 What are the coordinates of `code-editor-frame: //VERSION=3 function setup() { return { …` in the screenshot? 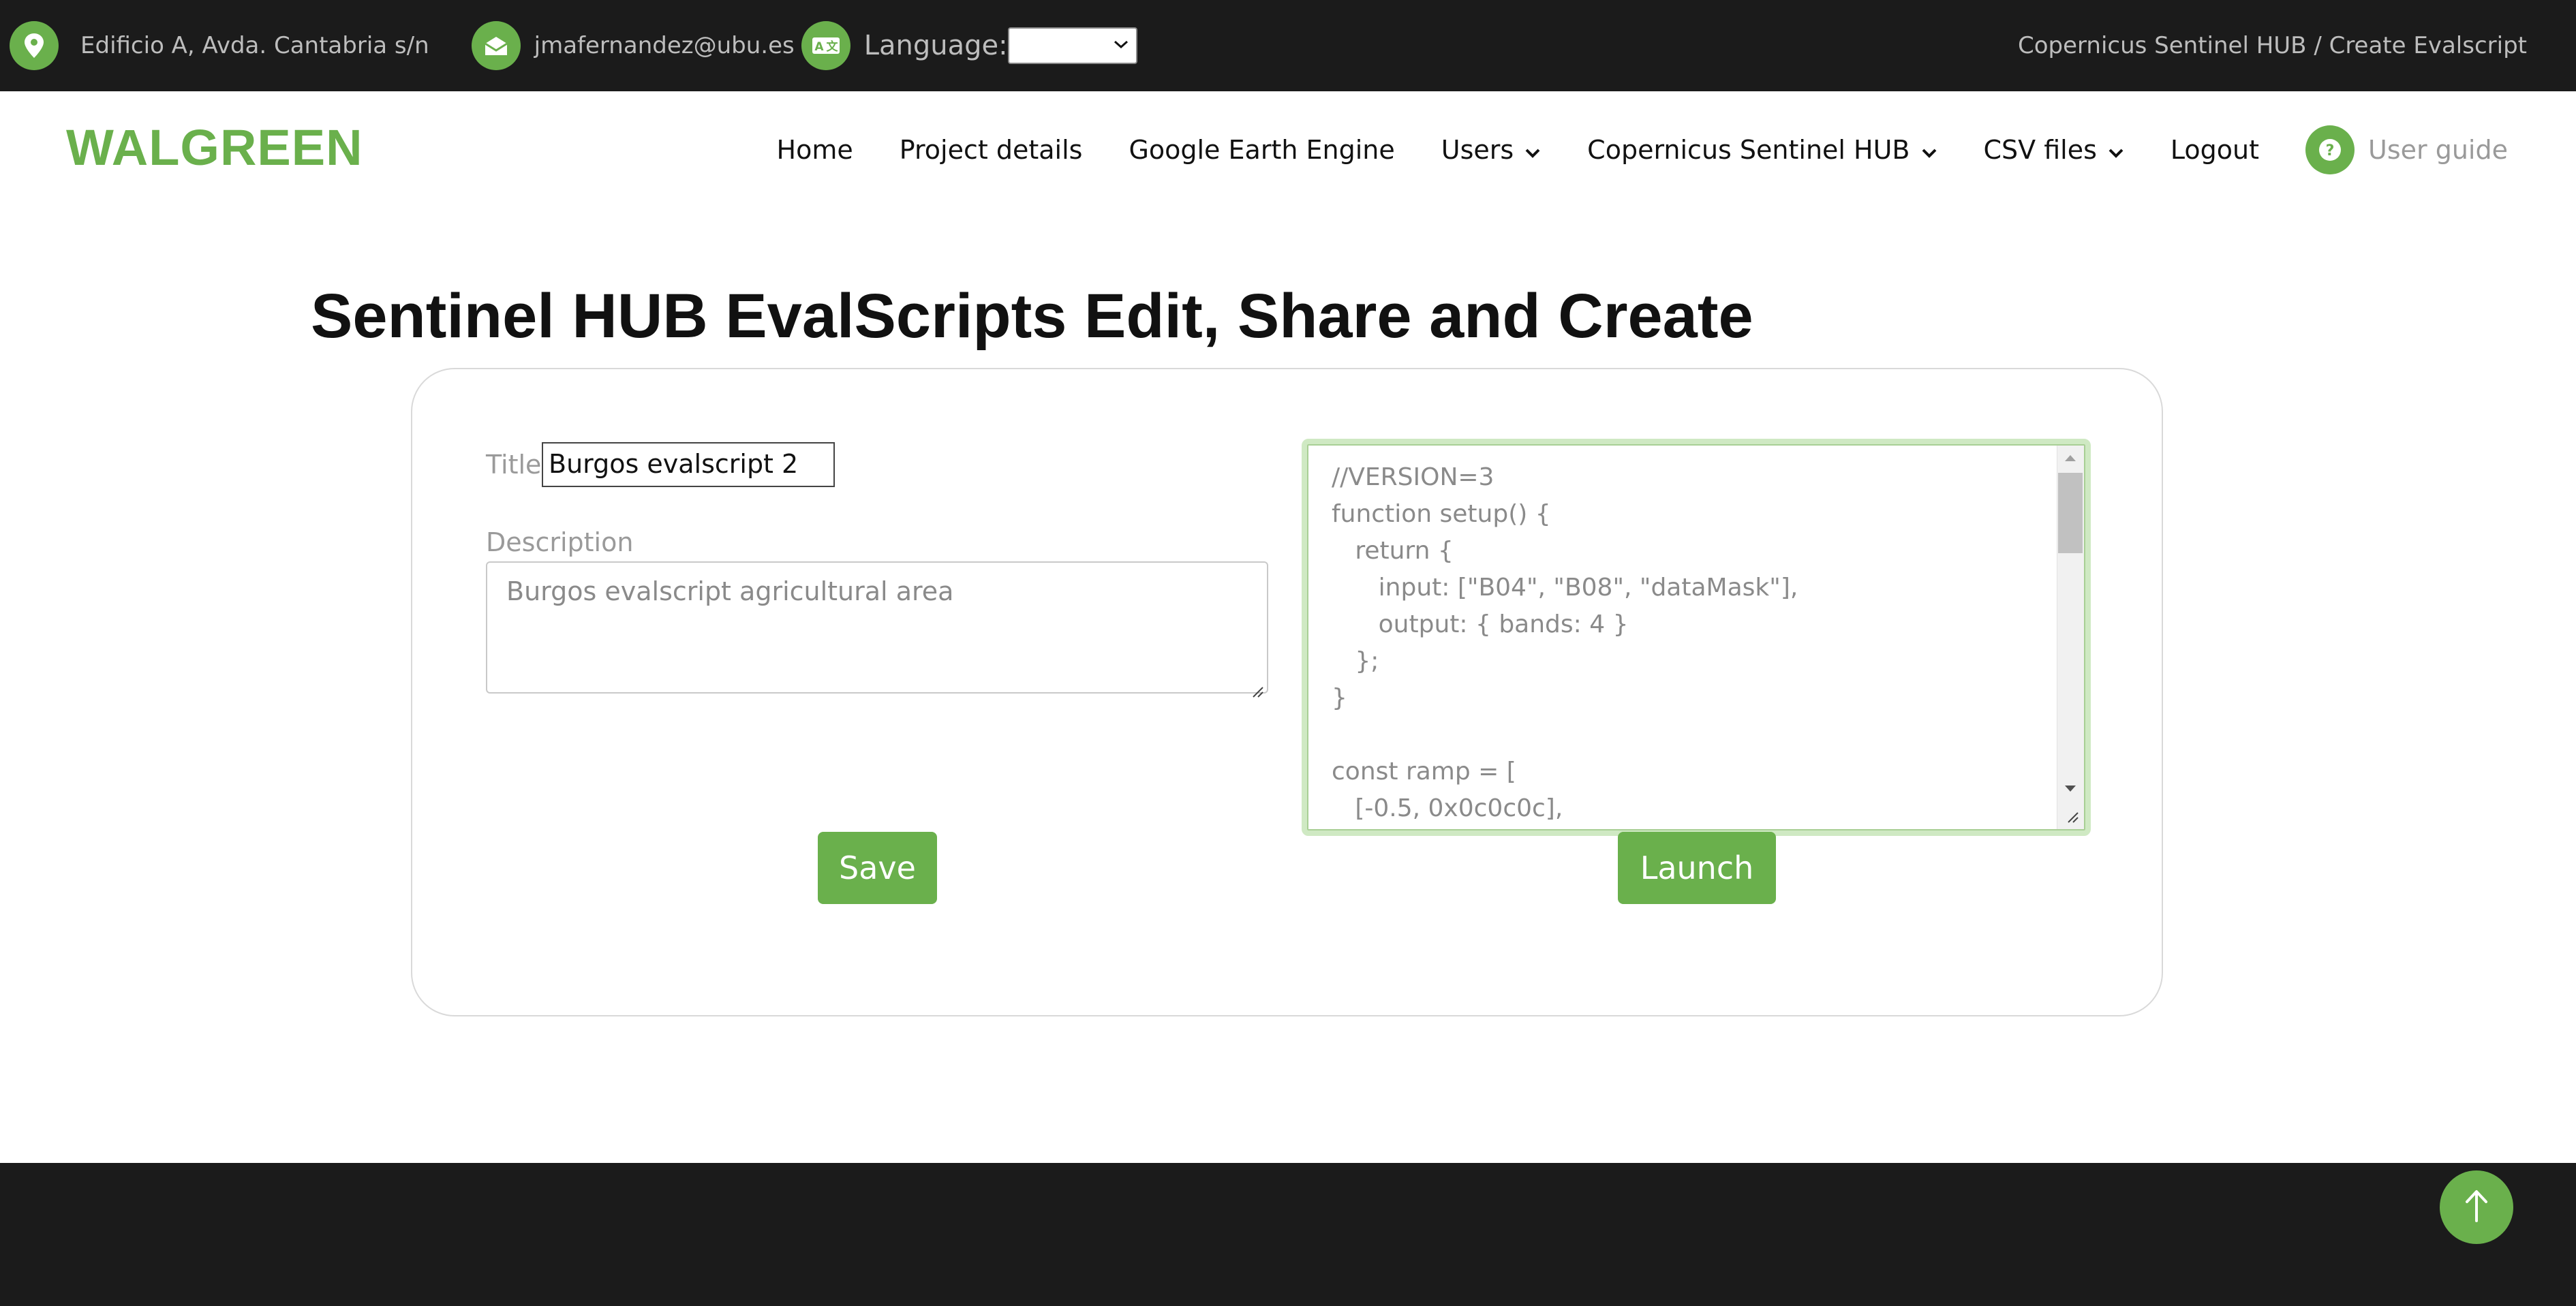 It's located at (1696, 637).